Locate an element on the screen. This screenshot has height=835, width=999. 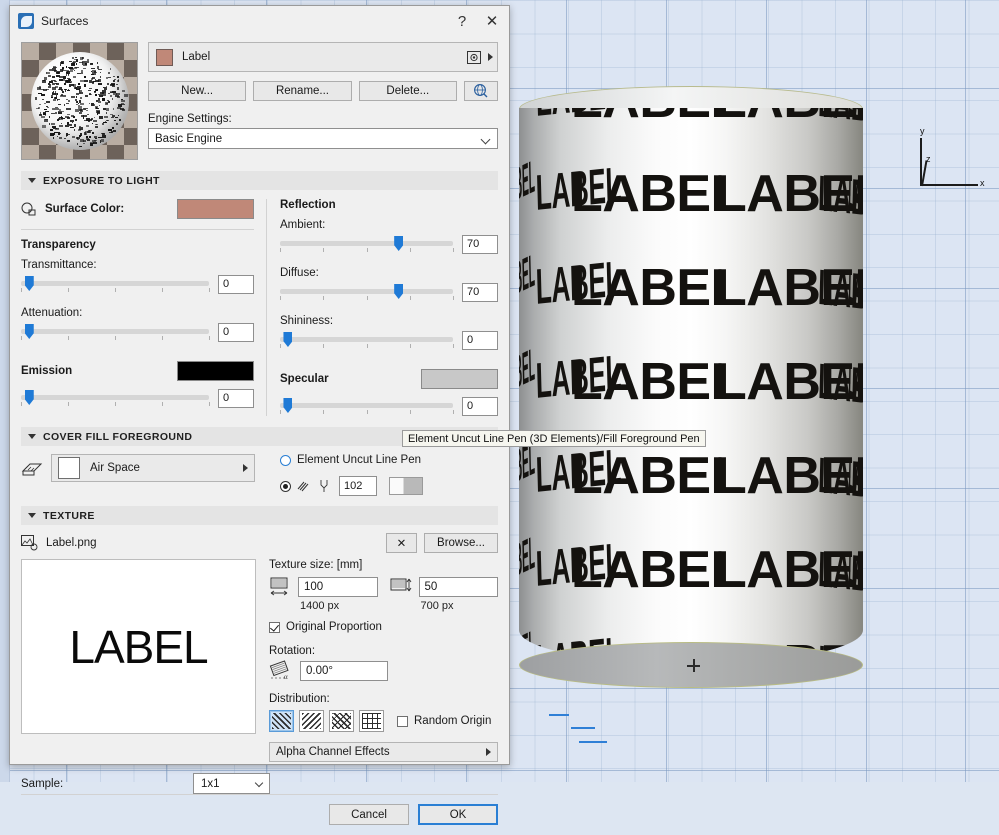
clear-texture-button: ✕ is located at coordinates (401, 543).